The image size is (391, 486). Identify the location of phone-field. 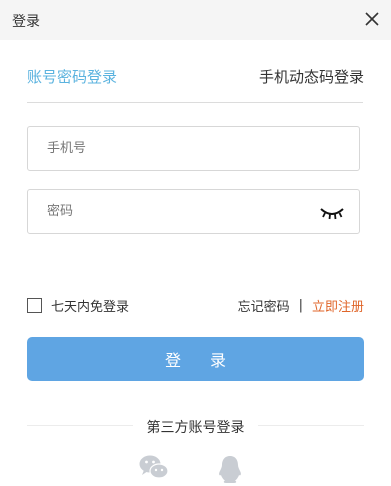
(193, 148).